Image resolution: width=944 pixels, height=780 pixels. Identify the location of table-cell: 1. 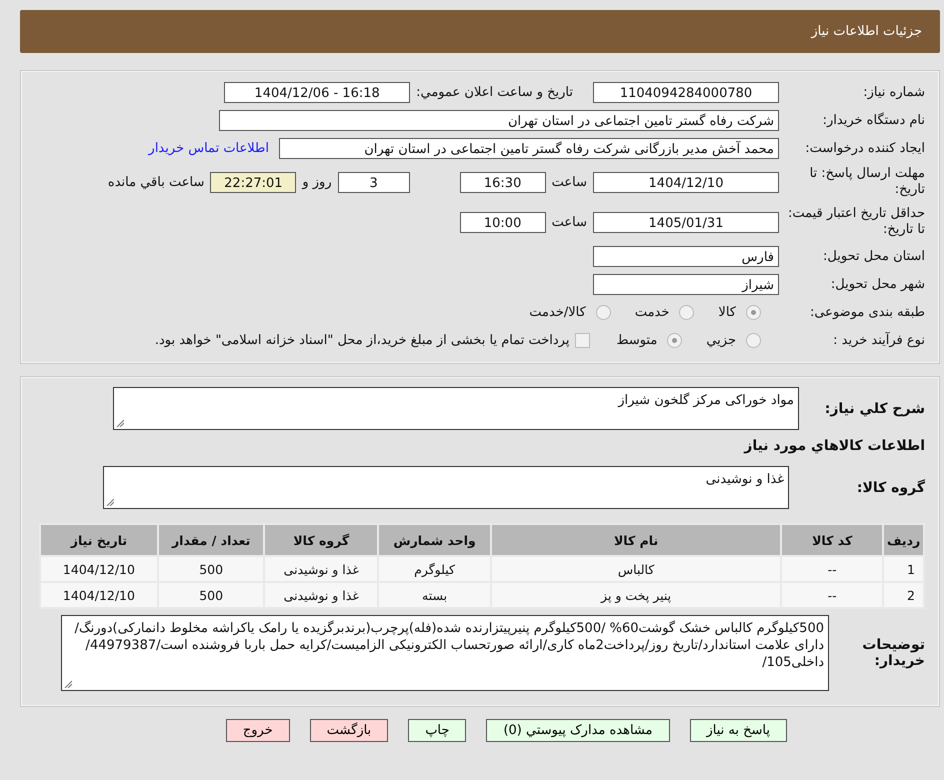
(903, 569).